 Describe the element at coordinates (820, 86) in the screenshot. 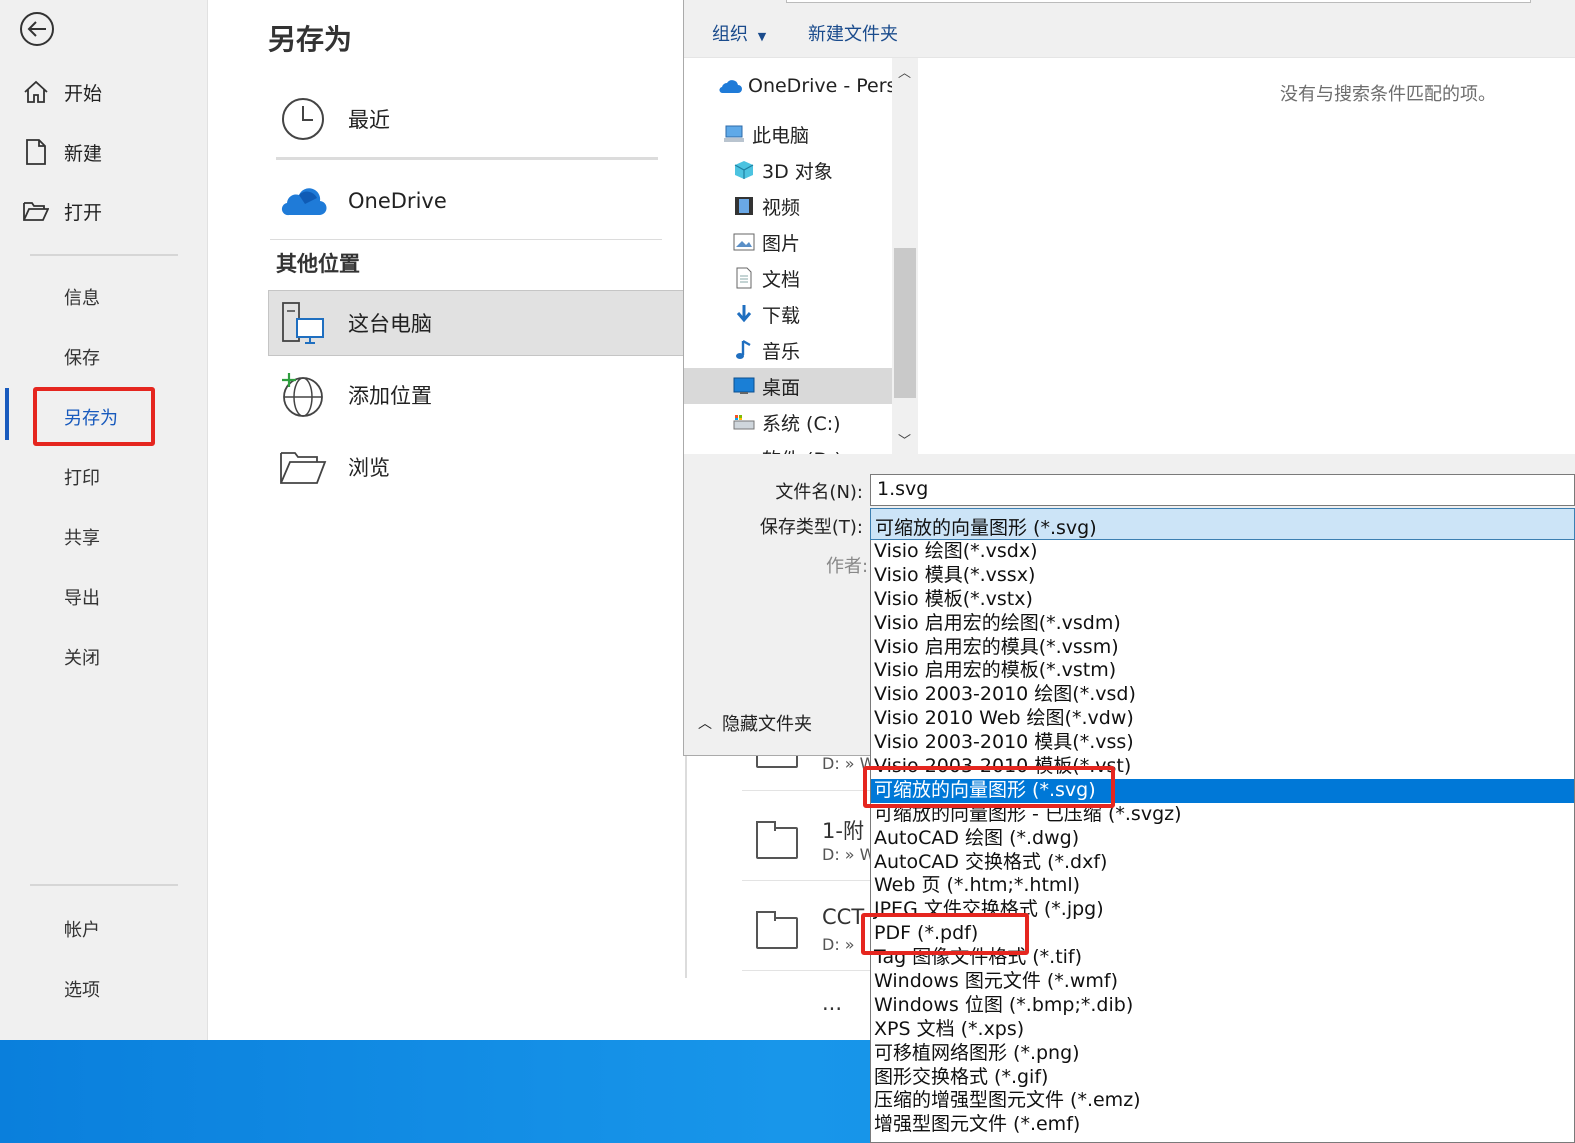

I see `tree-item-label: OneDrive - Perso` at that location.